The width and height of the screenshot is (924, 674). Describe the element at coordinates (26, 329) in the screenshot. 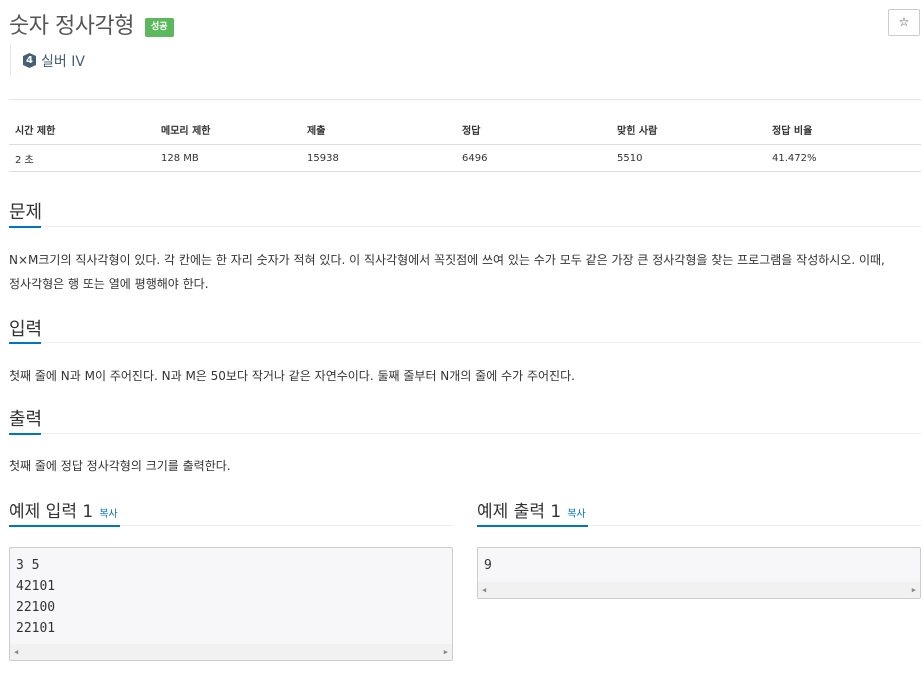

I see `input-heading: 입력` at that location.